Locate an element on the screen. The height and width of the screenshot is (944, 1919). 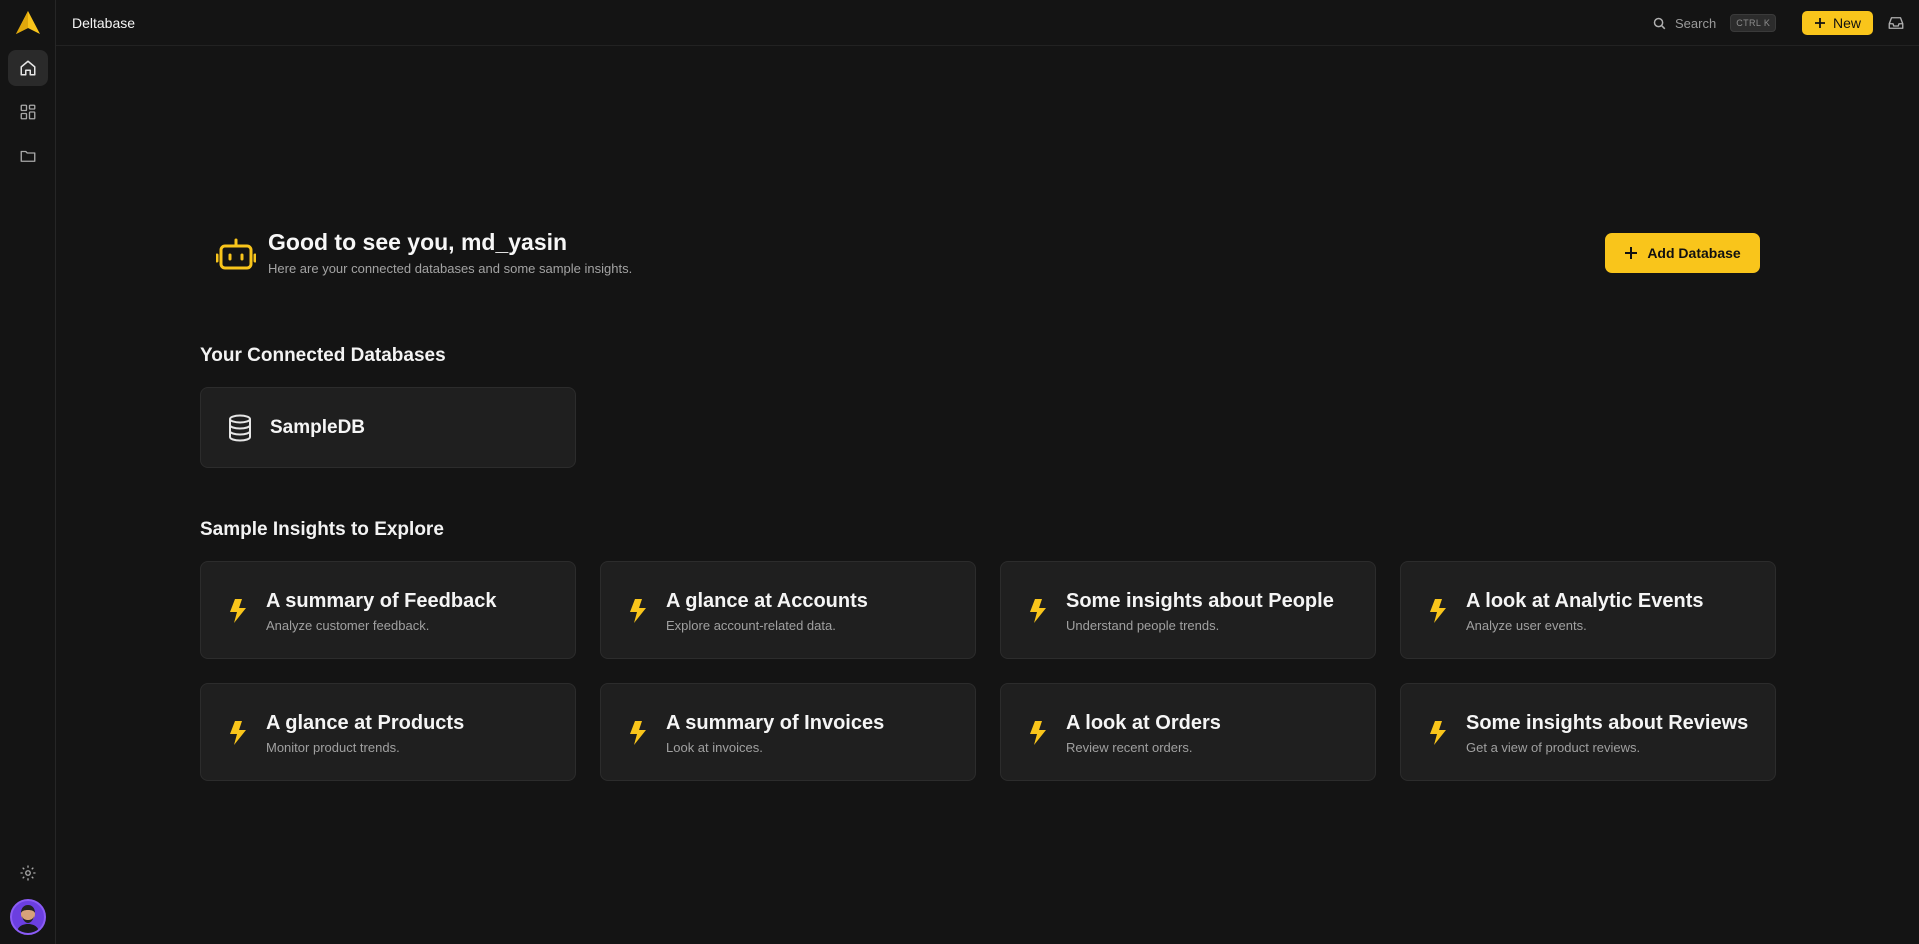
sidebar-collections-button is located at coordinates (28, 156).